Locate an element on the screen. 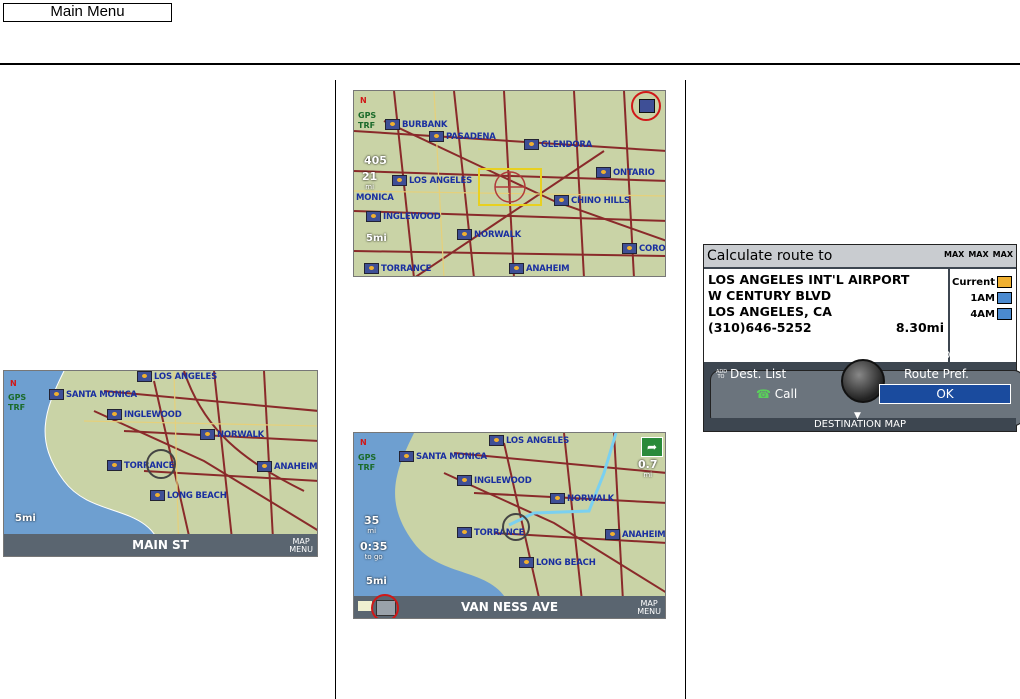 This screenshot has width=1020, height=699. weather-icon is located at coordinates (647, 106).